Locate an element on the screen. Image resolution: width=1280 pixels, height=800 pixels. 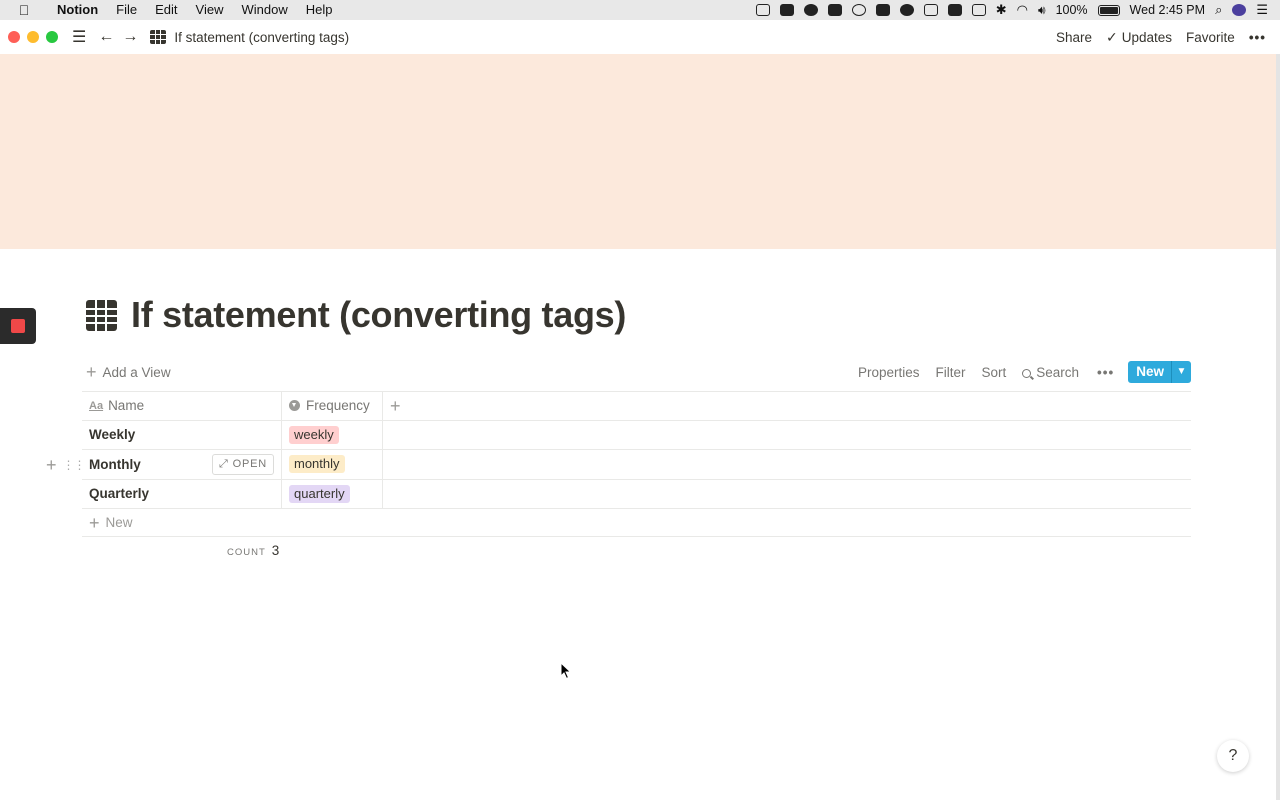
tag-weekly: weekly is located at coordinates (314, 434).